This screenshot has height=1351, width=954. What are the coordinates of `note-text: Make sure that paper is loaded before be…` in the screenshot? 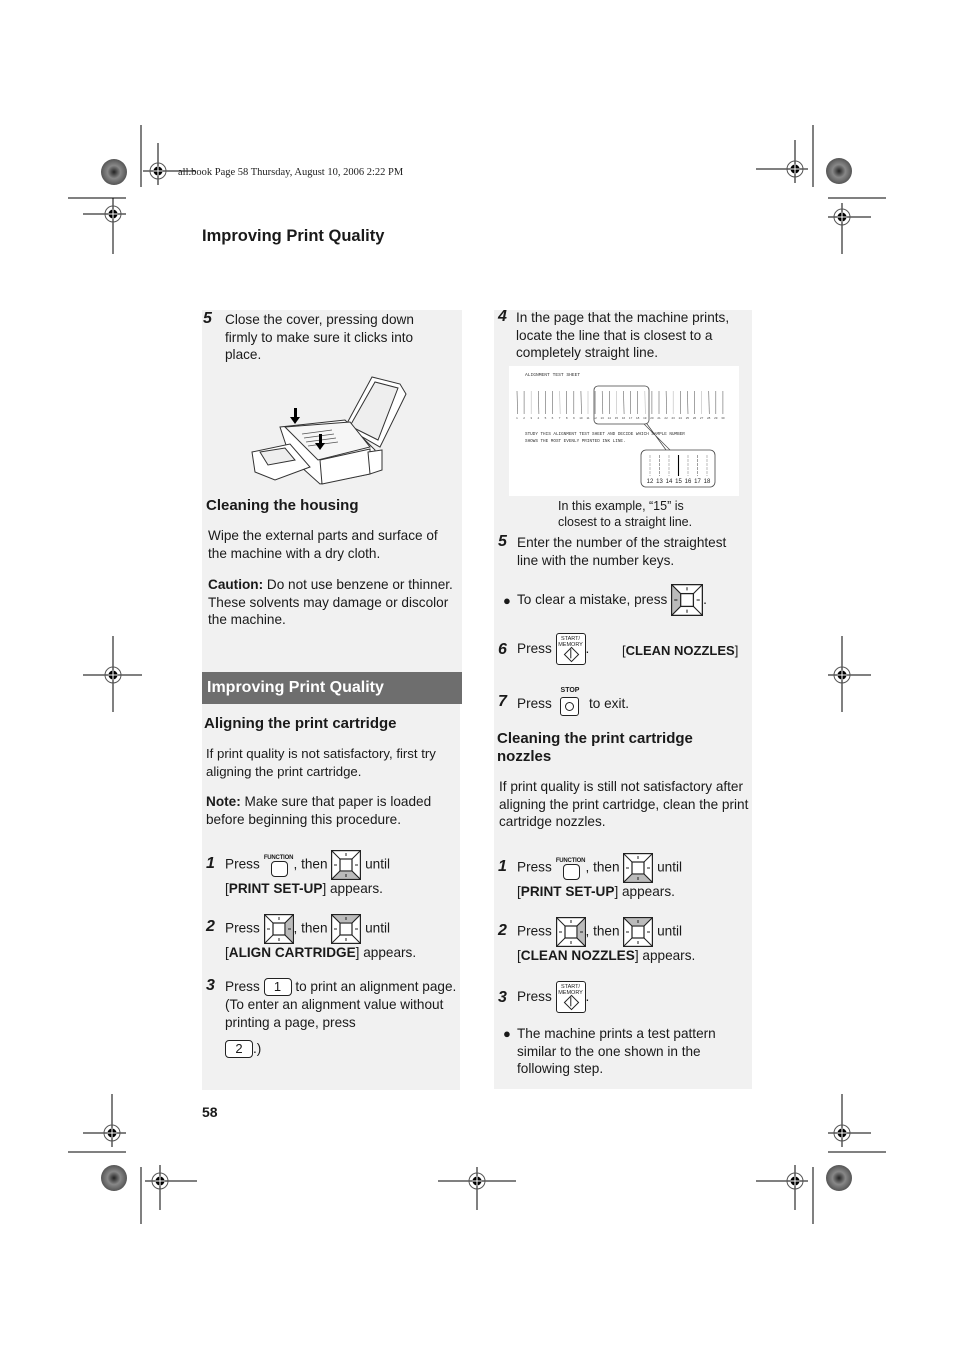 It's located at (319, 810).